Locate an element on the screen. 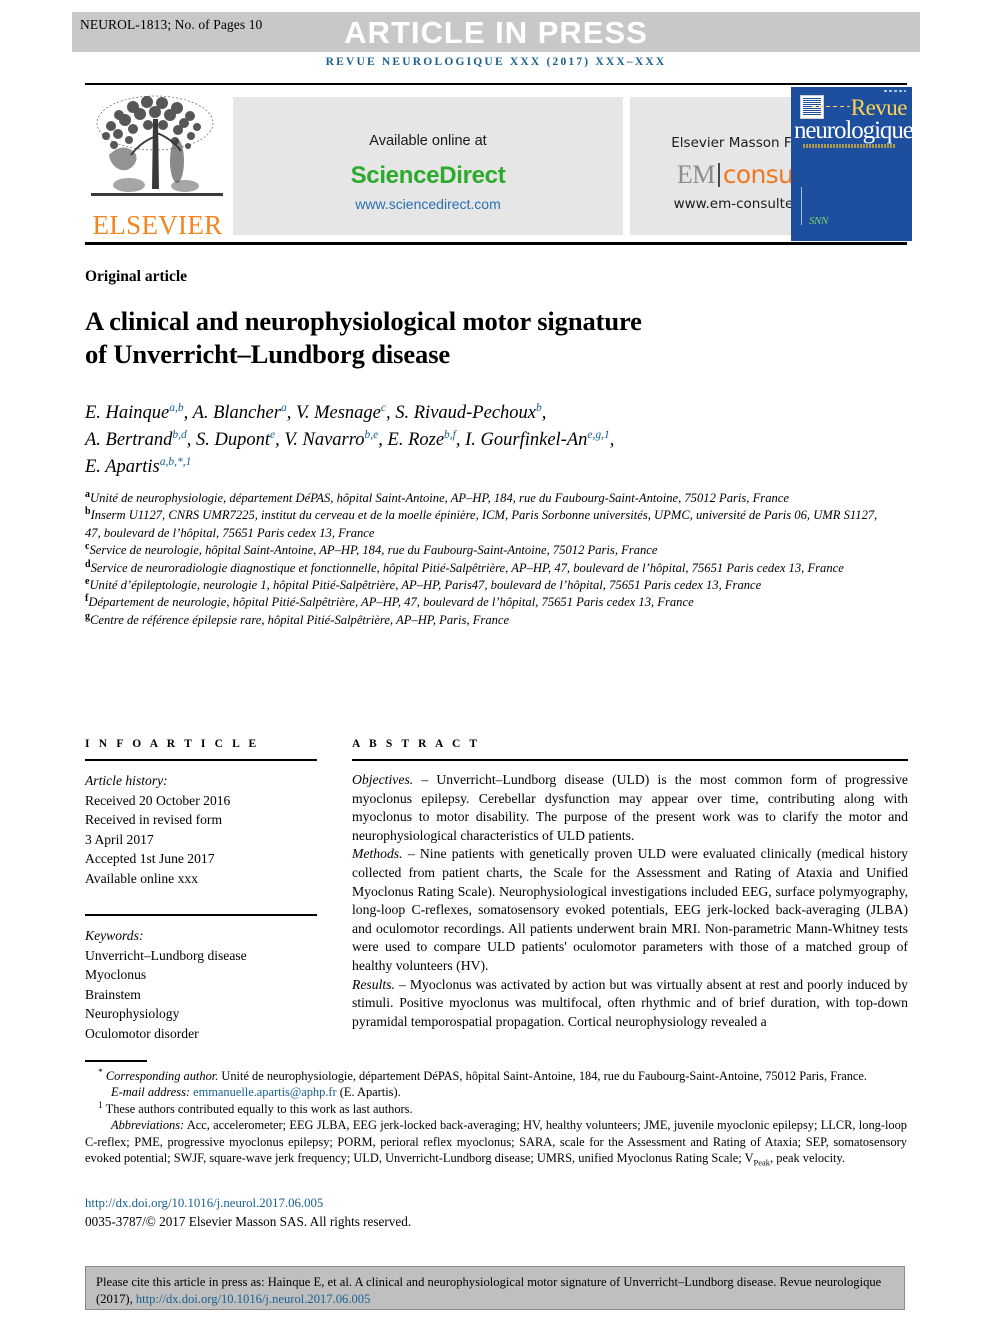 This screenshot has height=1323, width=992. bottom-rule is located at coordinates (496, 243).